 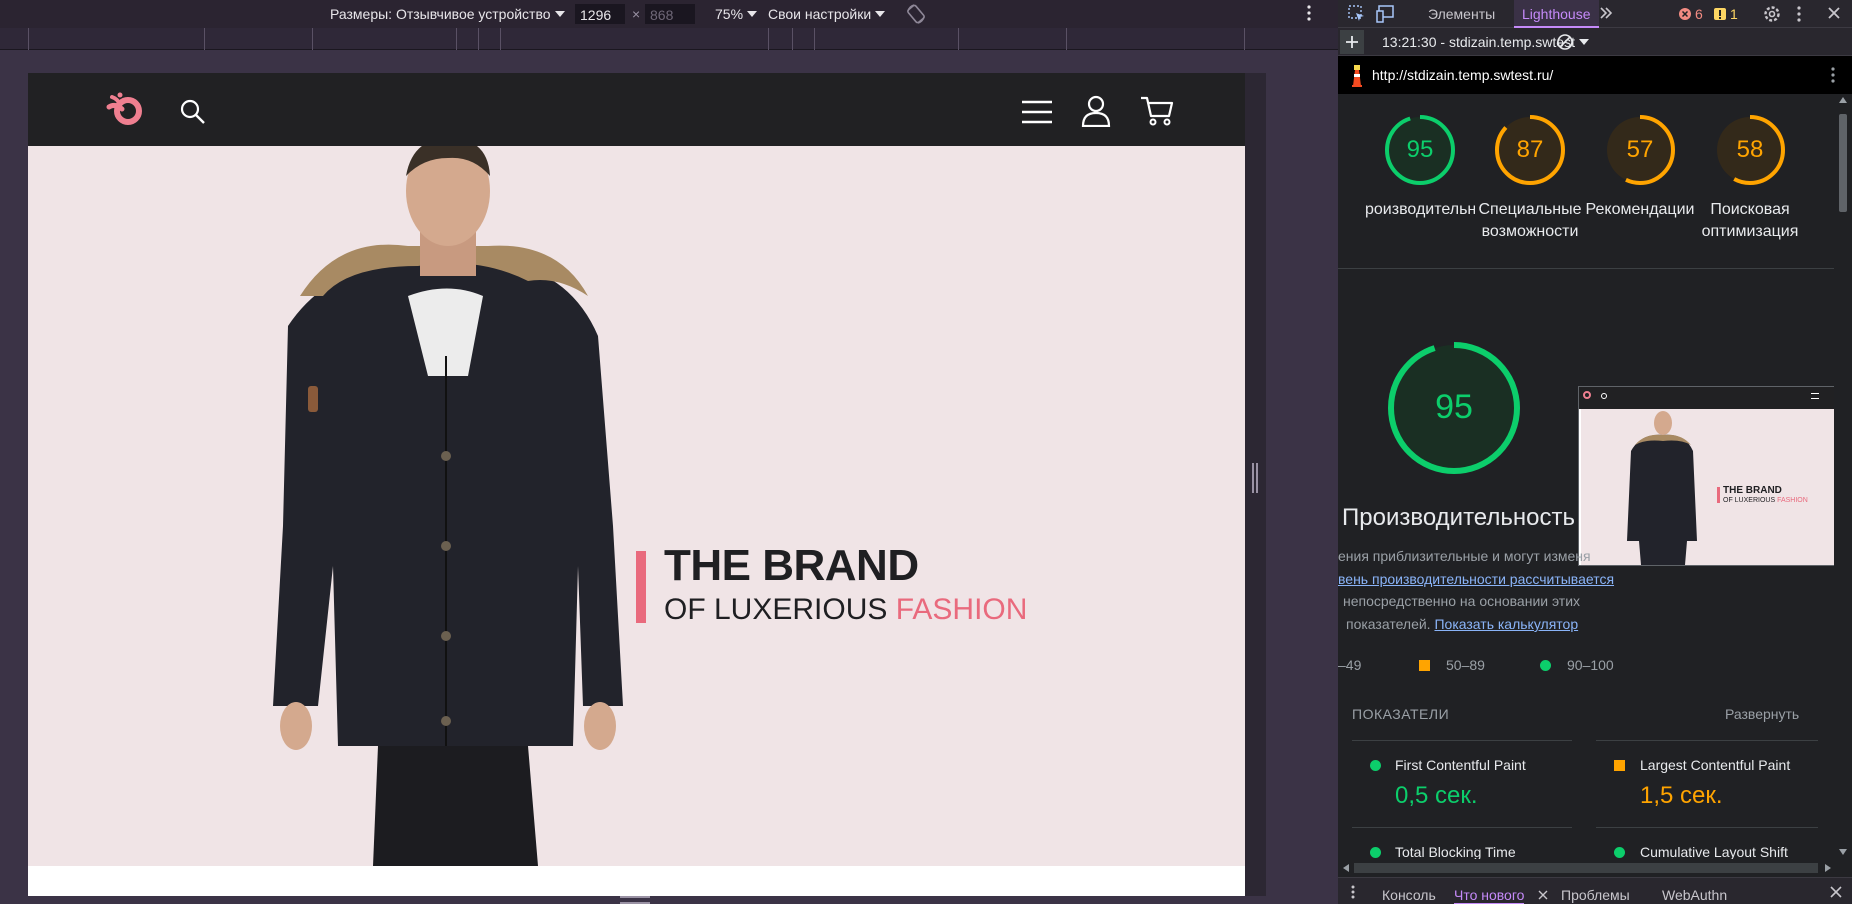 What do you see at coordinates (1619, 765) in the screenshot?
I see `metric-average-icon` at bounding box center [1619, 765].